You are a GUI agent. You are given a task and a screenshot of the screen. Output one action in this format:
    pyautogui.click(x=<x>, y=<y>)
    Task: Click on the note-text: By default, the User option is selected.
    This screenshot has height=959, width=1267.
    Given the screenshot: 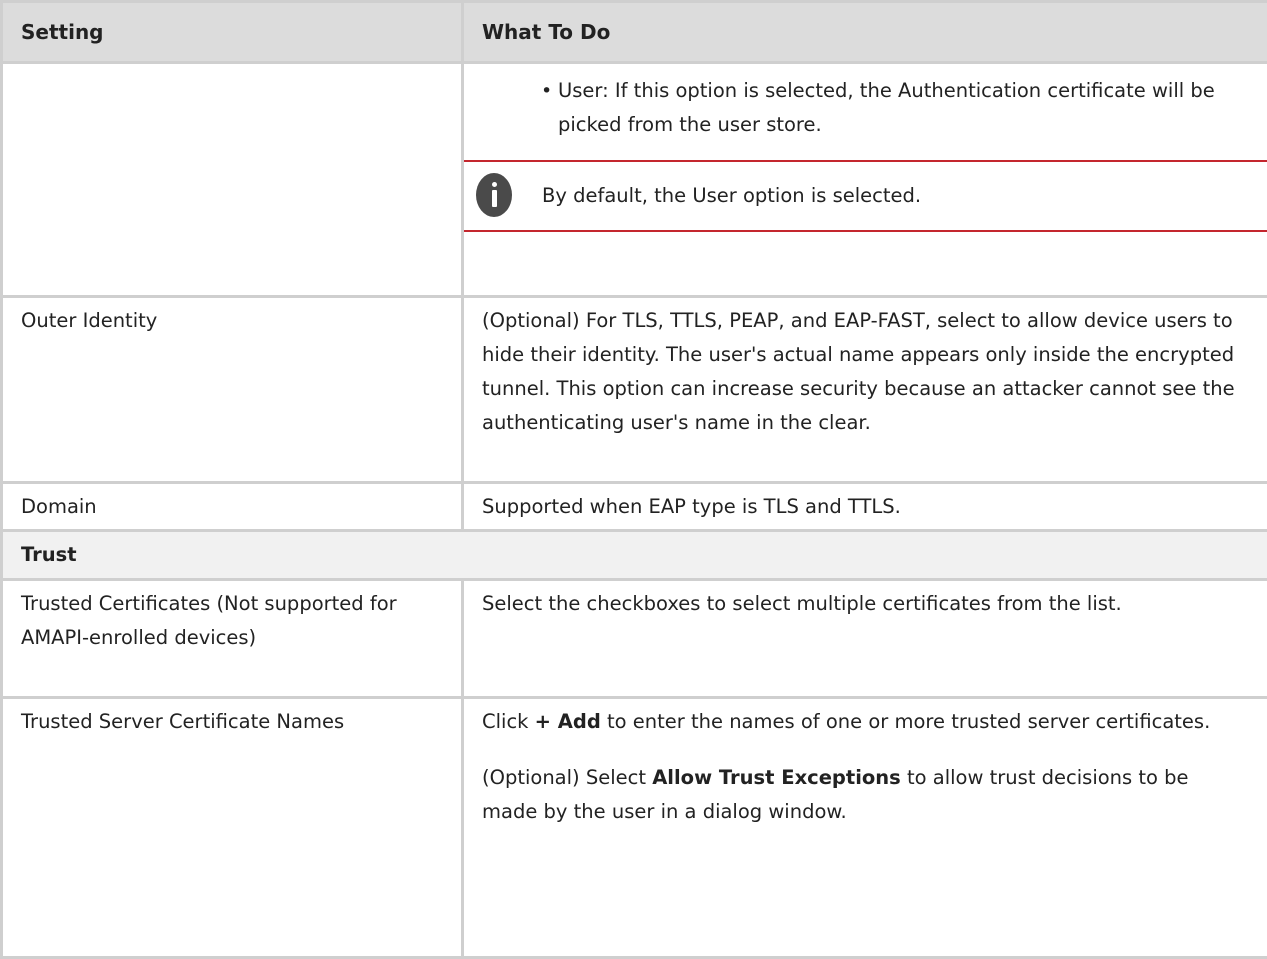 What is the action you would take?
    pyautogui.click(x=731, y=196)
    